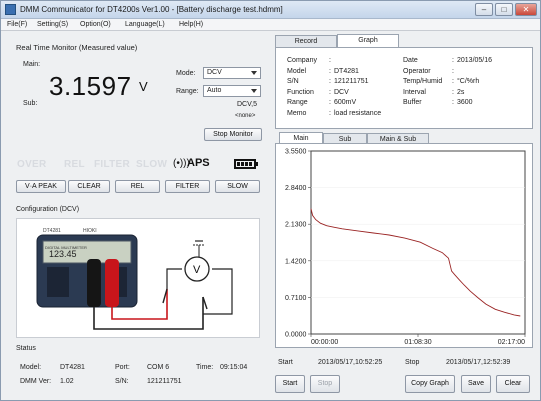 The width and height of the screenshot is (541, 401). I want to click on battery-icon, so click(246, 164).